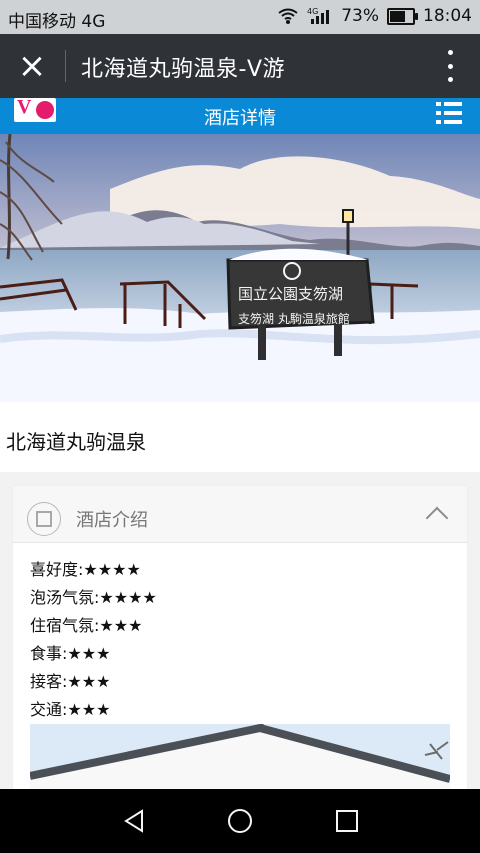 Image resolution: width=480 pixels, height=853 pixels. What do you see at coordinates (65, 66) in the screenshot?
I see `header-divider` at bounding box center [65, 66].